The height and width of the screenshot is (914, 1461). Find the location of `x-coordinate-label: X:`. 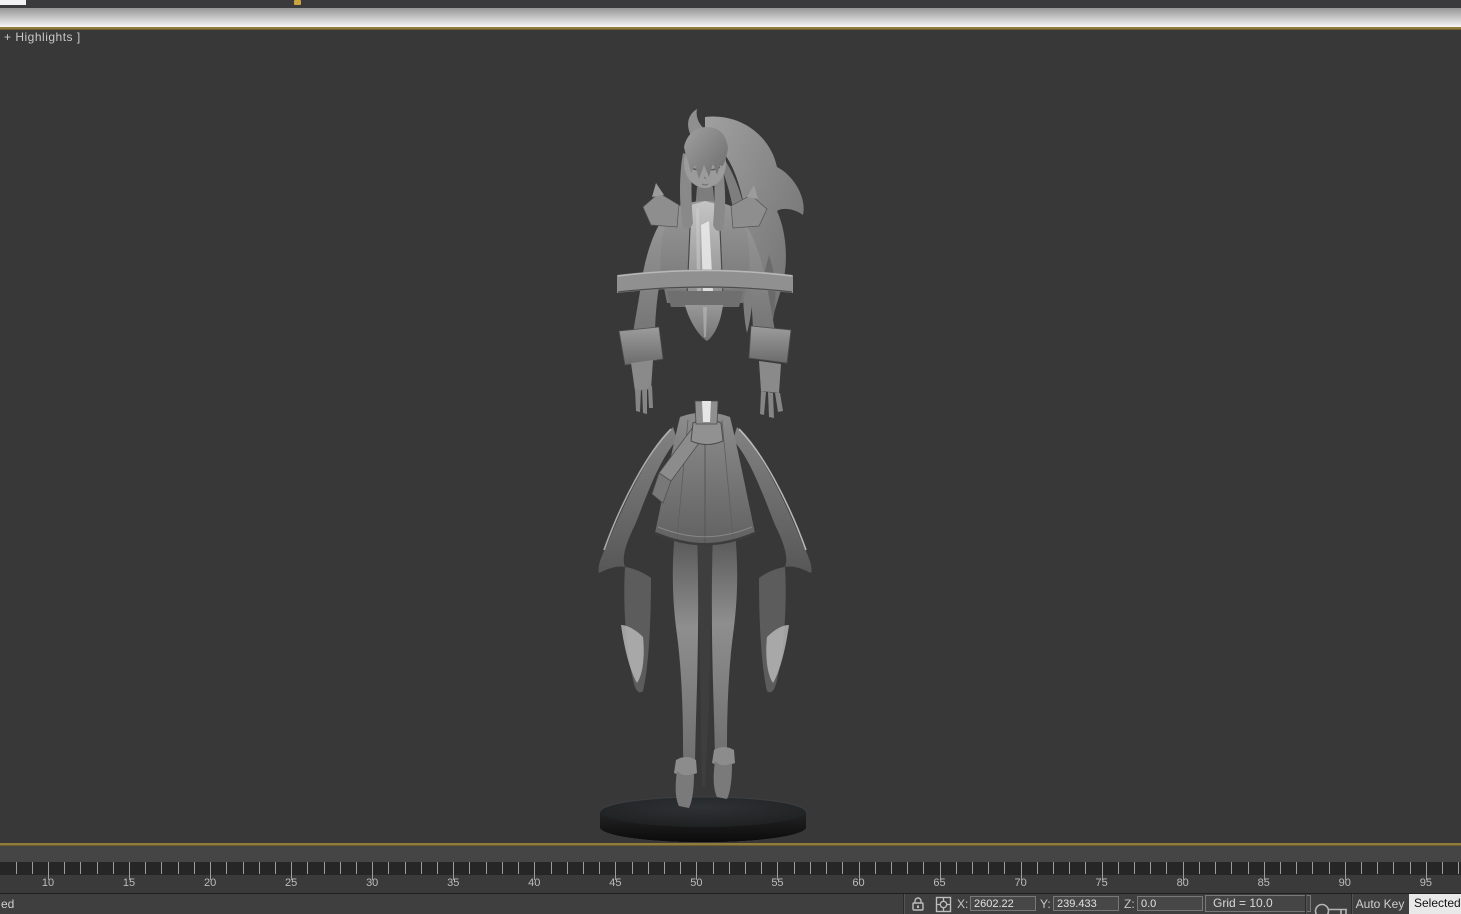

x-coordinate-label: X: is located at coordinates (963, 904).